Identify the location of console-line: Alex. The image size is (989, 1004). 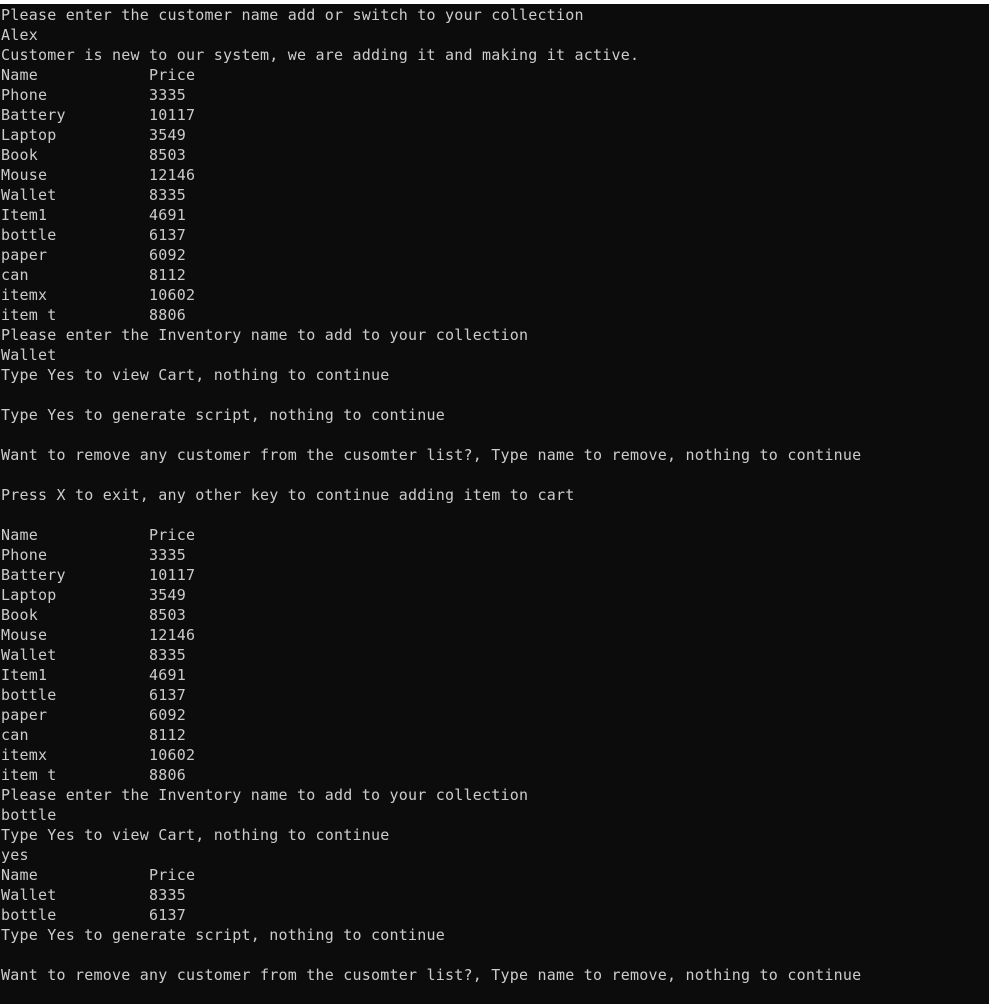
(20, 35).